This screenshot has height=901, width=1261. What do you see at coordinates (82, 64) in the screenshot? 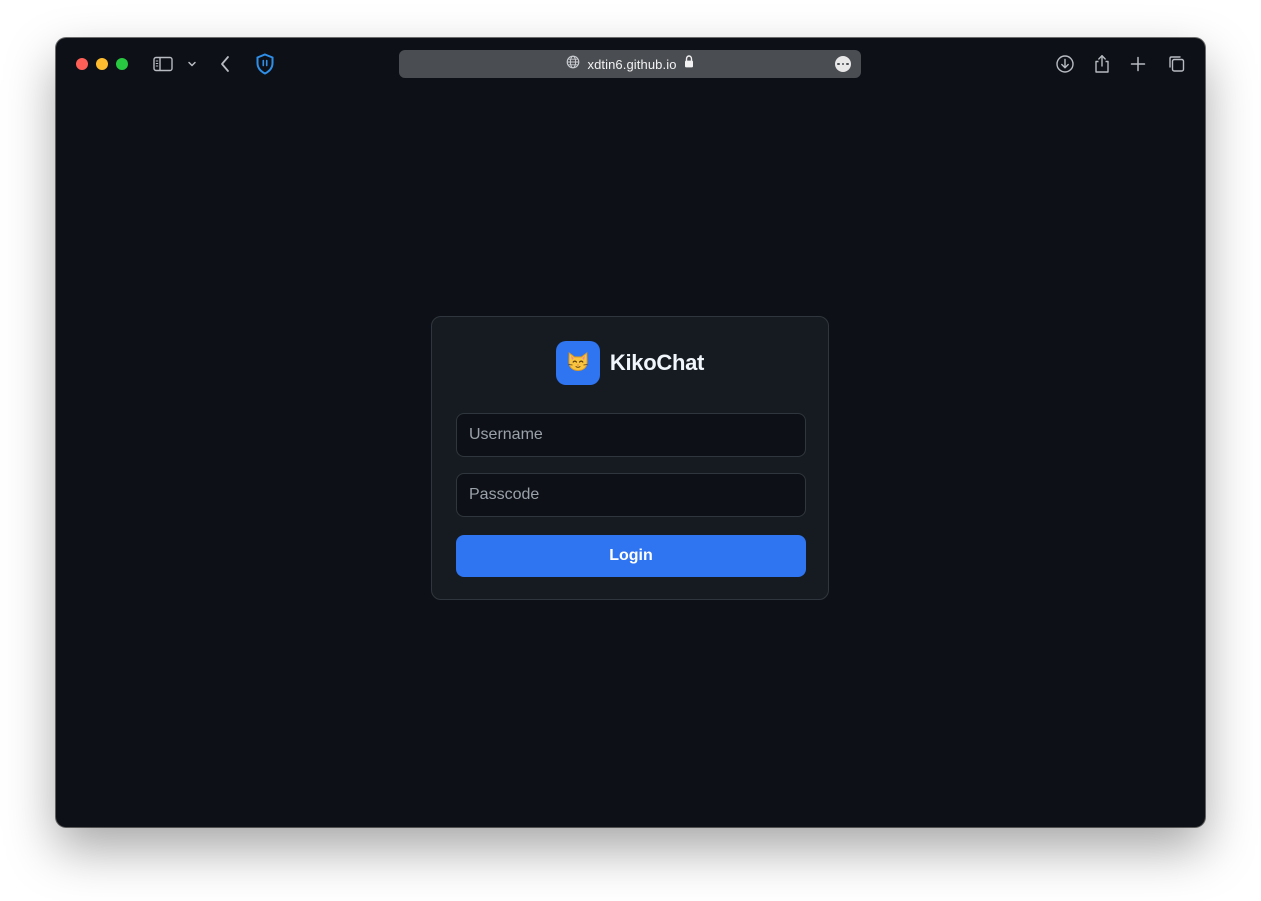
I see `close-window-button` at bounding box center [82, 64].